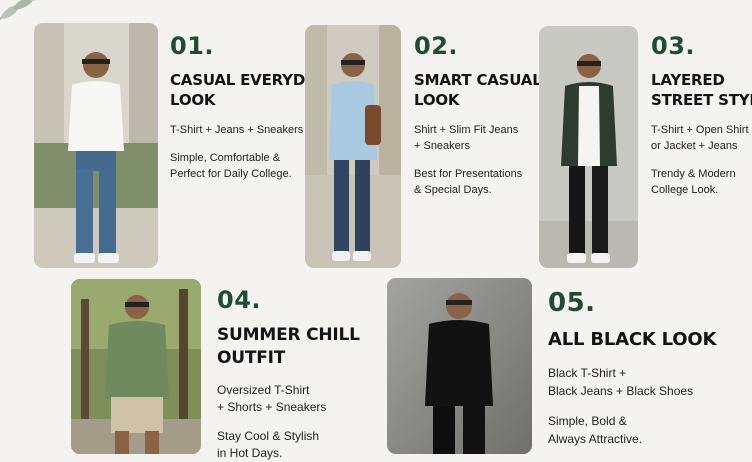 The width and height of the screenshot is (752, 462). Describe the element at coordinates (476, 182) in the screenshot. I see `outfit-description: Best for Presentations & Special Days.` at that location.